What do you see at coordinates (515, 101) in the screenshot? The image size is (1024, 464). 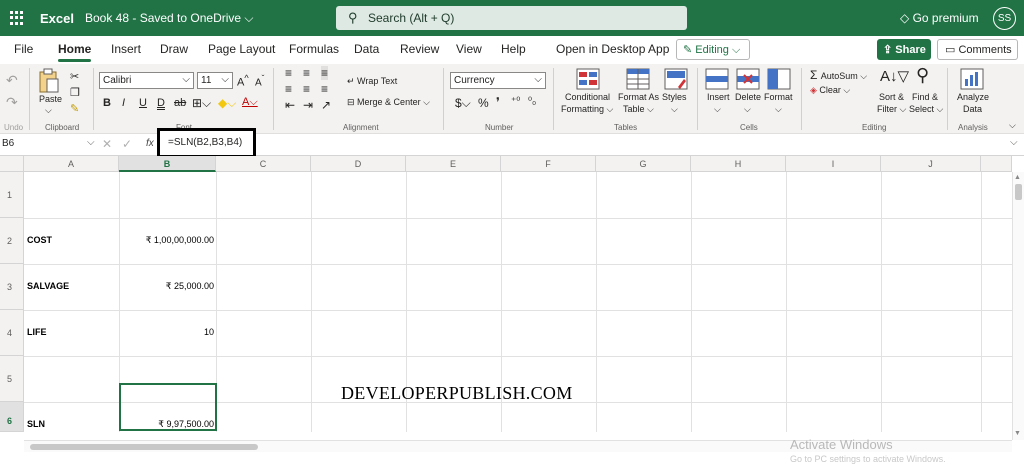 I see `increase-decimal-icon: ⁺⁰` at bounding box center [515, 101].